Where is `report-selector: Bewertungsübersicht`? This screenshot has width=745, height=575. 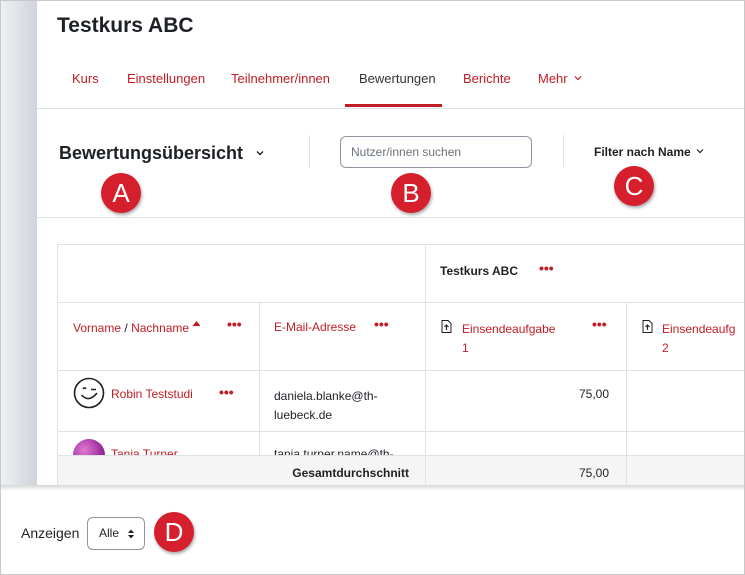 report-selector: Bewertungsübersicht is located at coordinates (162, 153).